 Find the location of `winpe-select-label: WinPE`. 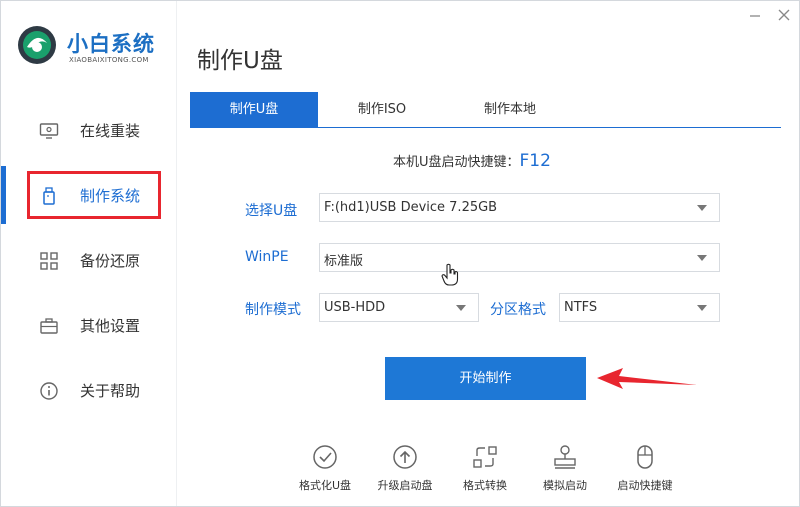

winpe-select-label: WinPE is located at coordinates (267, 257).